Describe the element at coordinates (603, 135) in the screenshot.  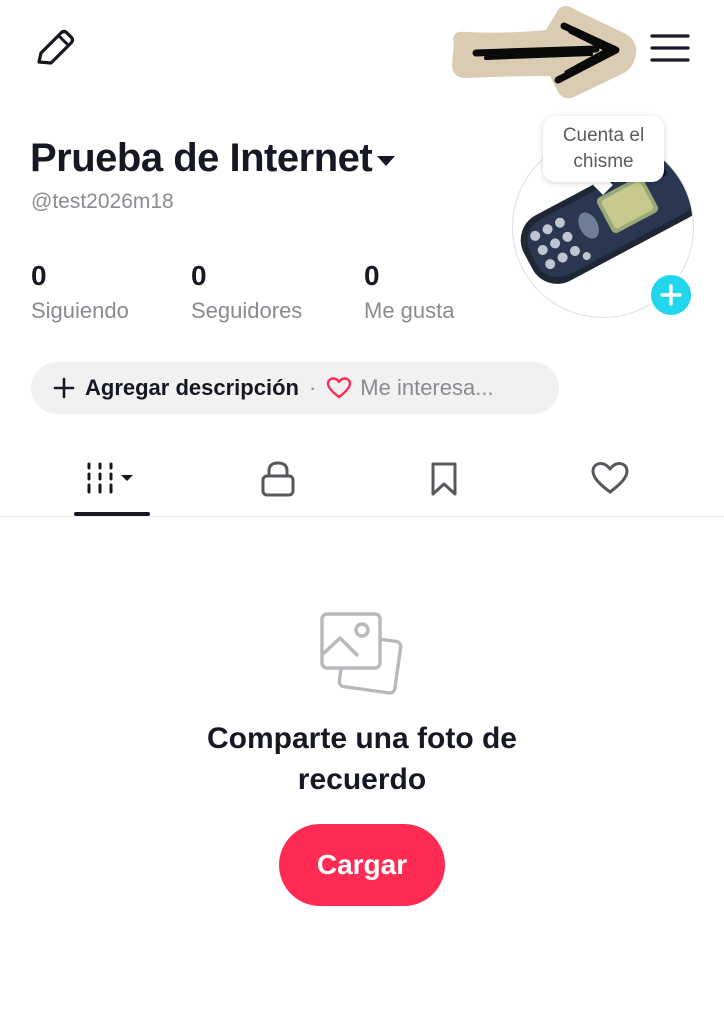
I see `tooltip-line-1: Cuenta el` at that location.